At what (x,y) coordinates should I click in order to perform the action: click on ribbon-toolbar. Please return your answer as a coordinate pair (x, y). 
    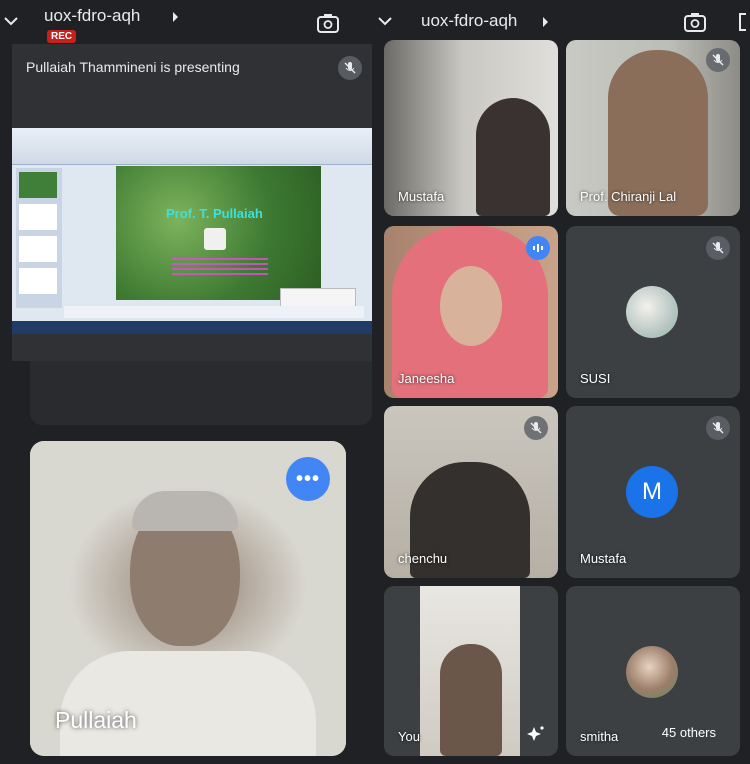
    Looking at the image, I should click on (192, 146).